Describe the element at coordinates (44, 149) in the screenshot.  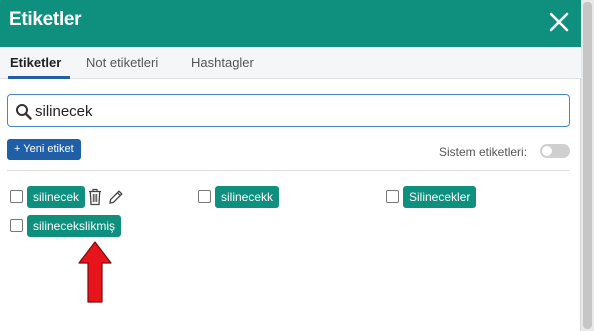
I see `new-tag-button: + Yeni etiket` at that location.